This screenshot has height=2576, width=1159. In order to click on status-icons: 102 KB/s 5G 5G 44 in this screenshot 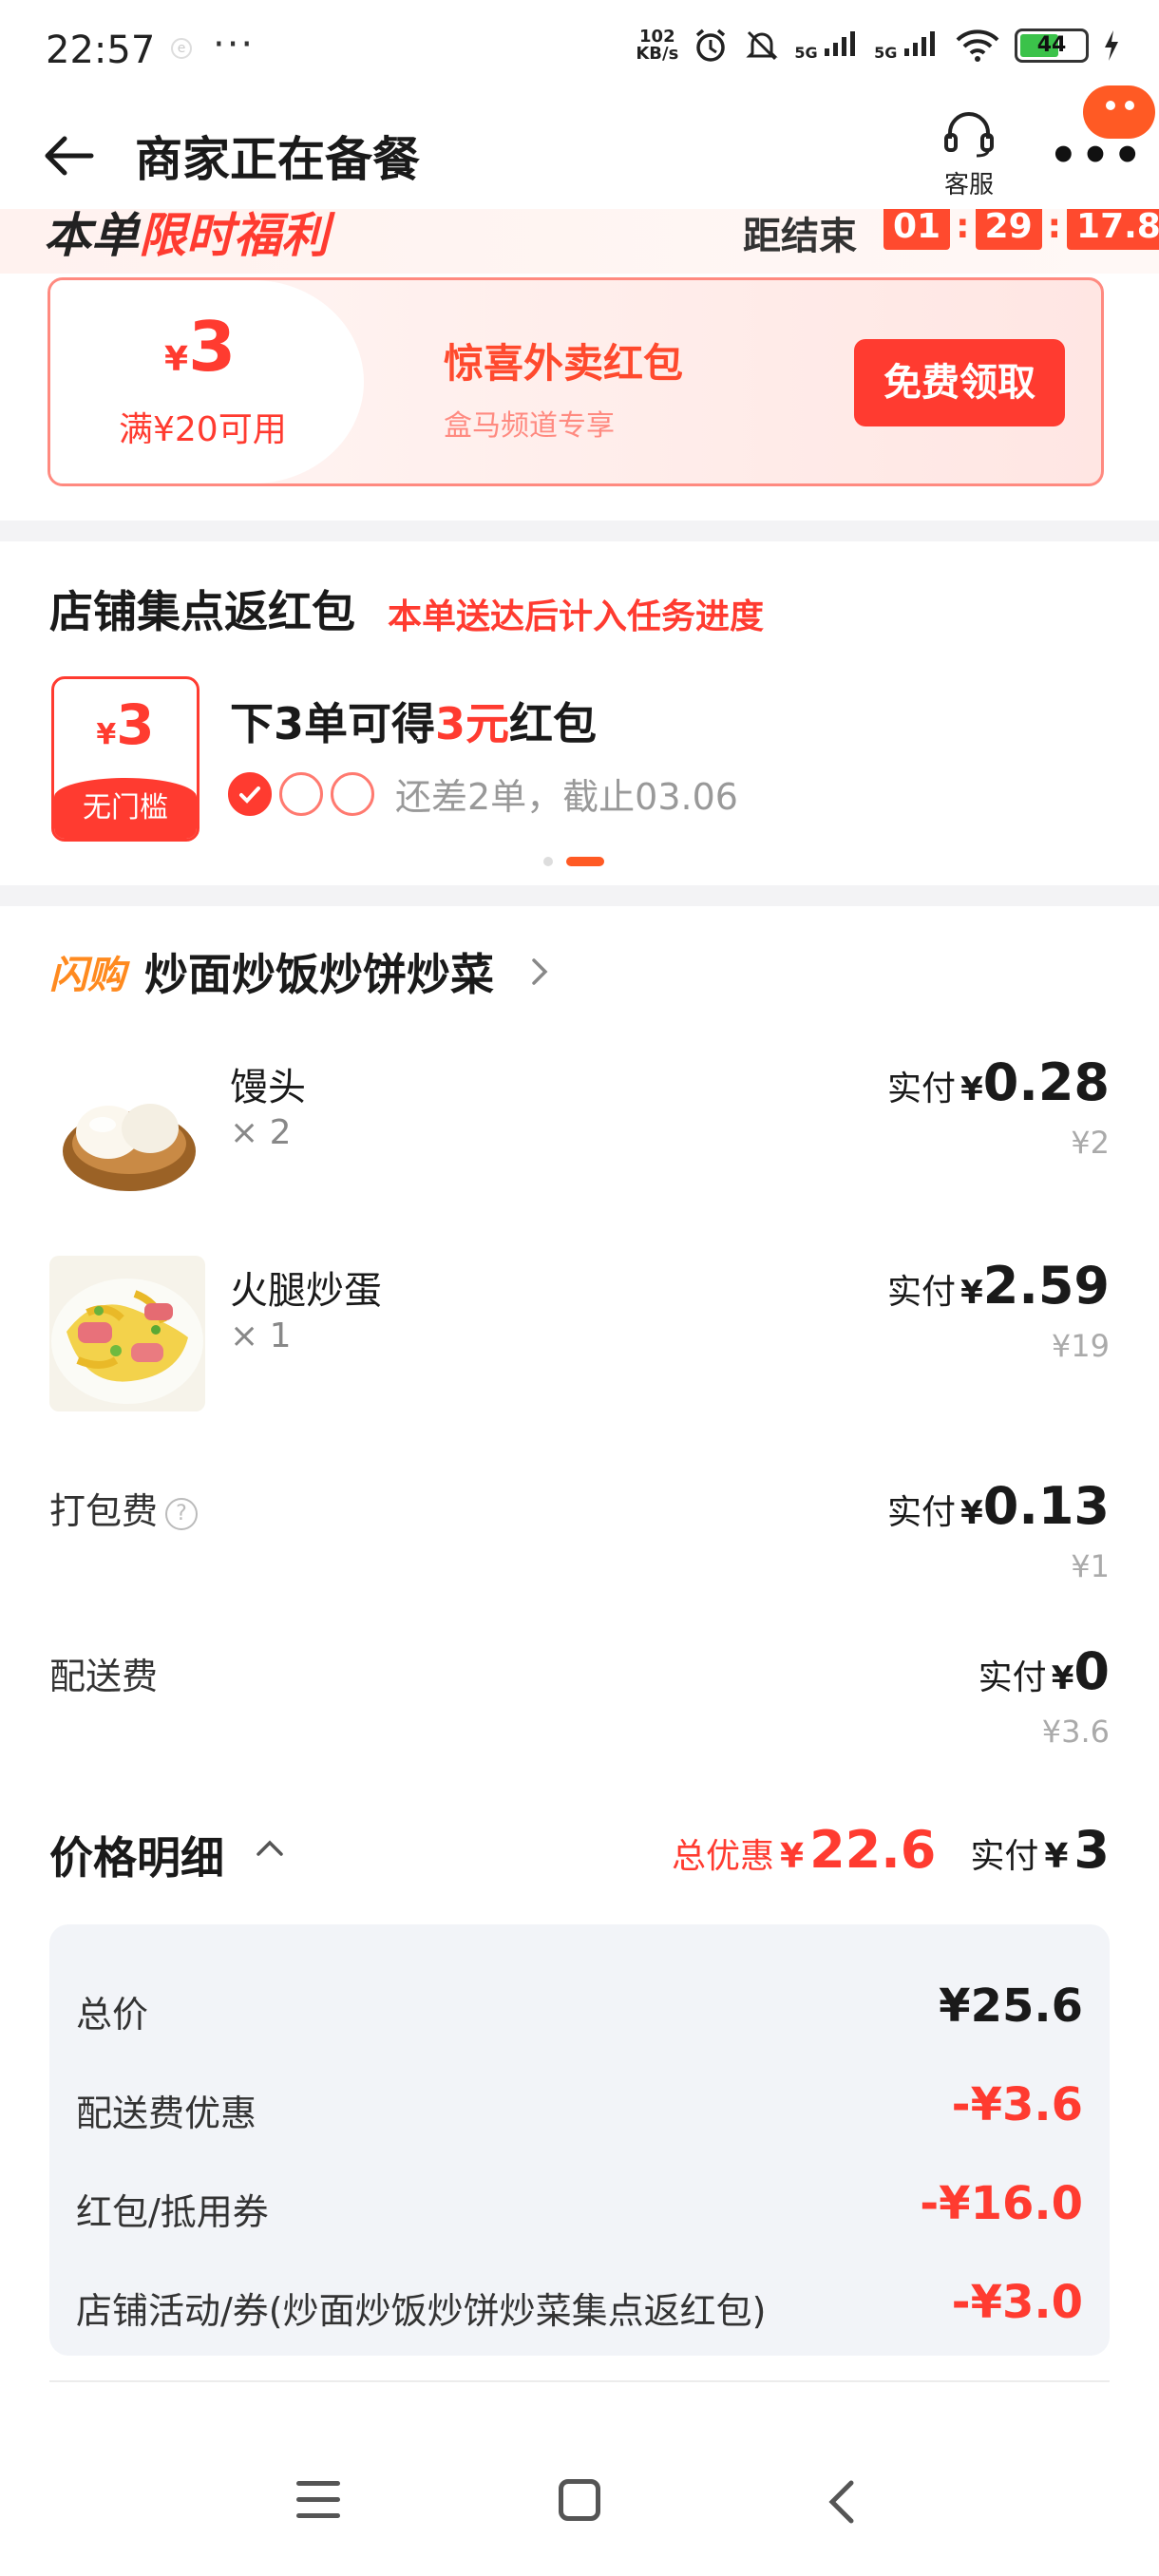, I will do `click(878, 46)`.